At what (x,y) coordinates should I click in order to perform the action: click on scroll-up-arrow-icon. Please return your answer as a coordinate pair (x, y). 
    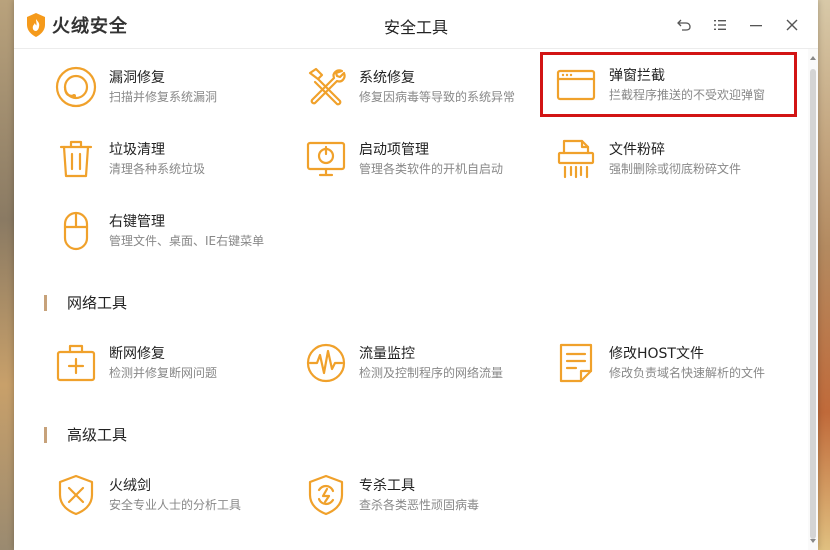
    Looking at the image, I should click on (813, 58).